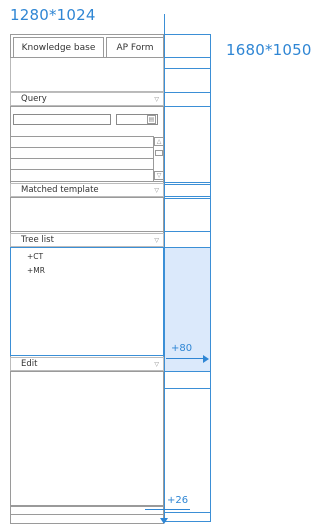 This screenshot has width=327, height=527. What do you see at coordinates (87, 301) in the screenshot?
I see `tree-list-area: +CT +MR` at bounding box center [87, 301].